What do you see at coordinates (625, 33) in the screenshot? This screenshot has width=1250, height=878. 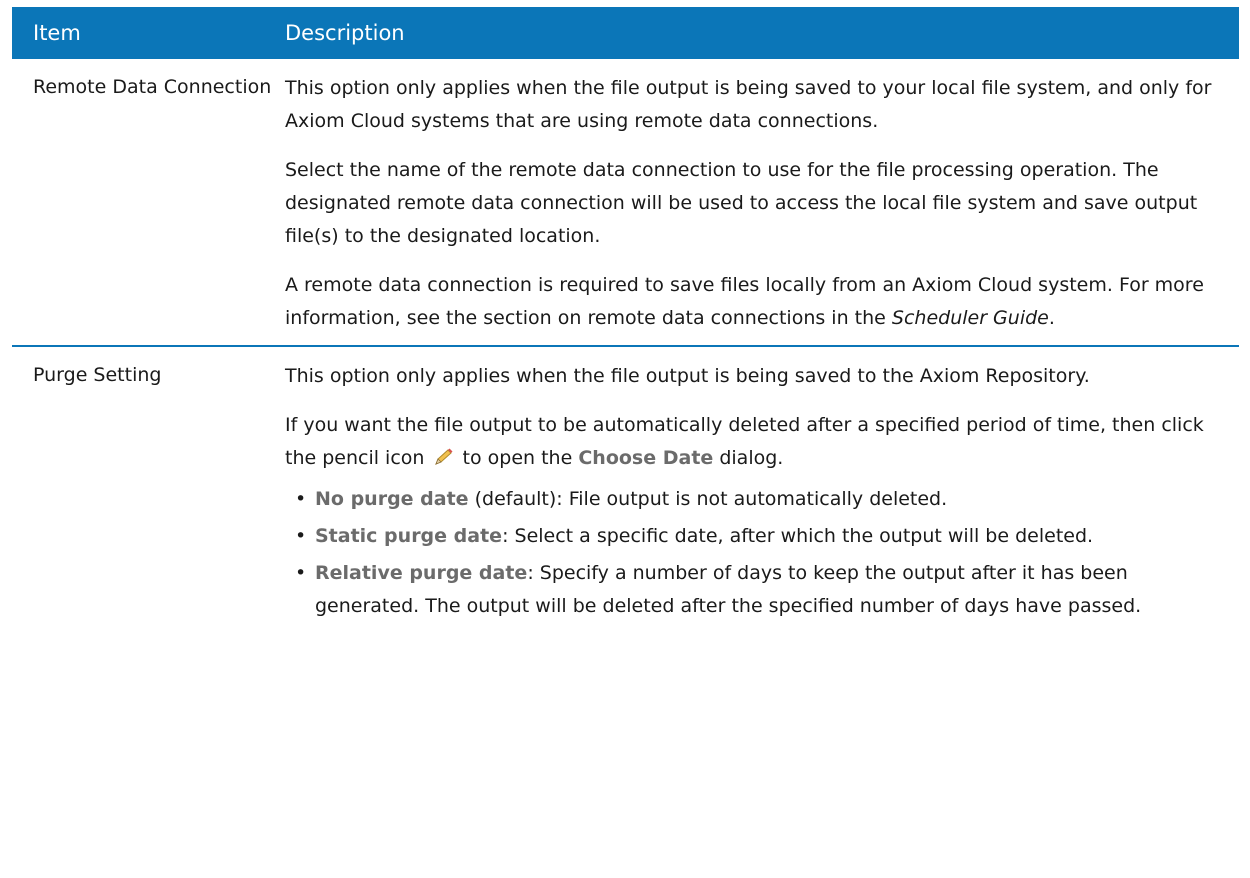 I see `table-header: Item Description` at bounding box center [625, 33].